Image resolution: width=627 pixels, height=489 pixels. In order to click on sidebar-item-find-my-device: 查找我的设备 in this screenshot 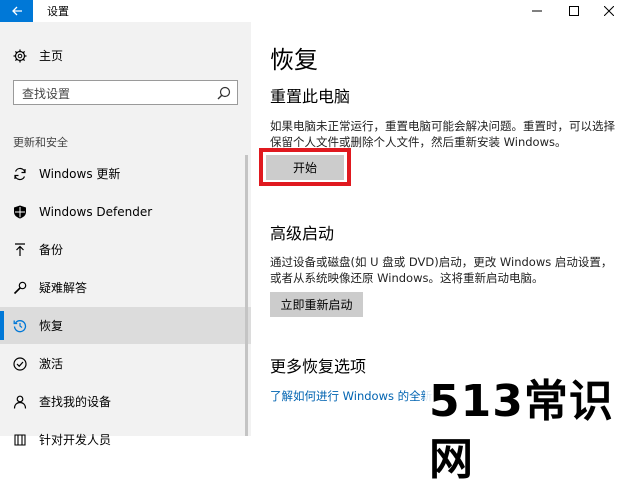, I will do `click(125, 401)`.